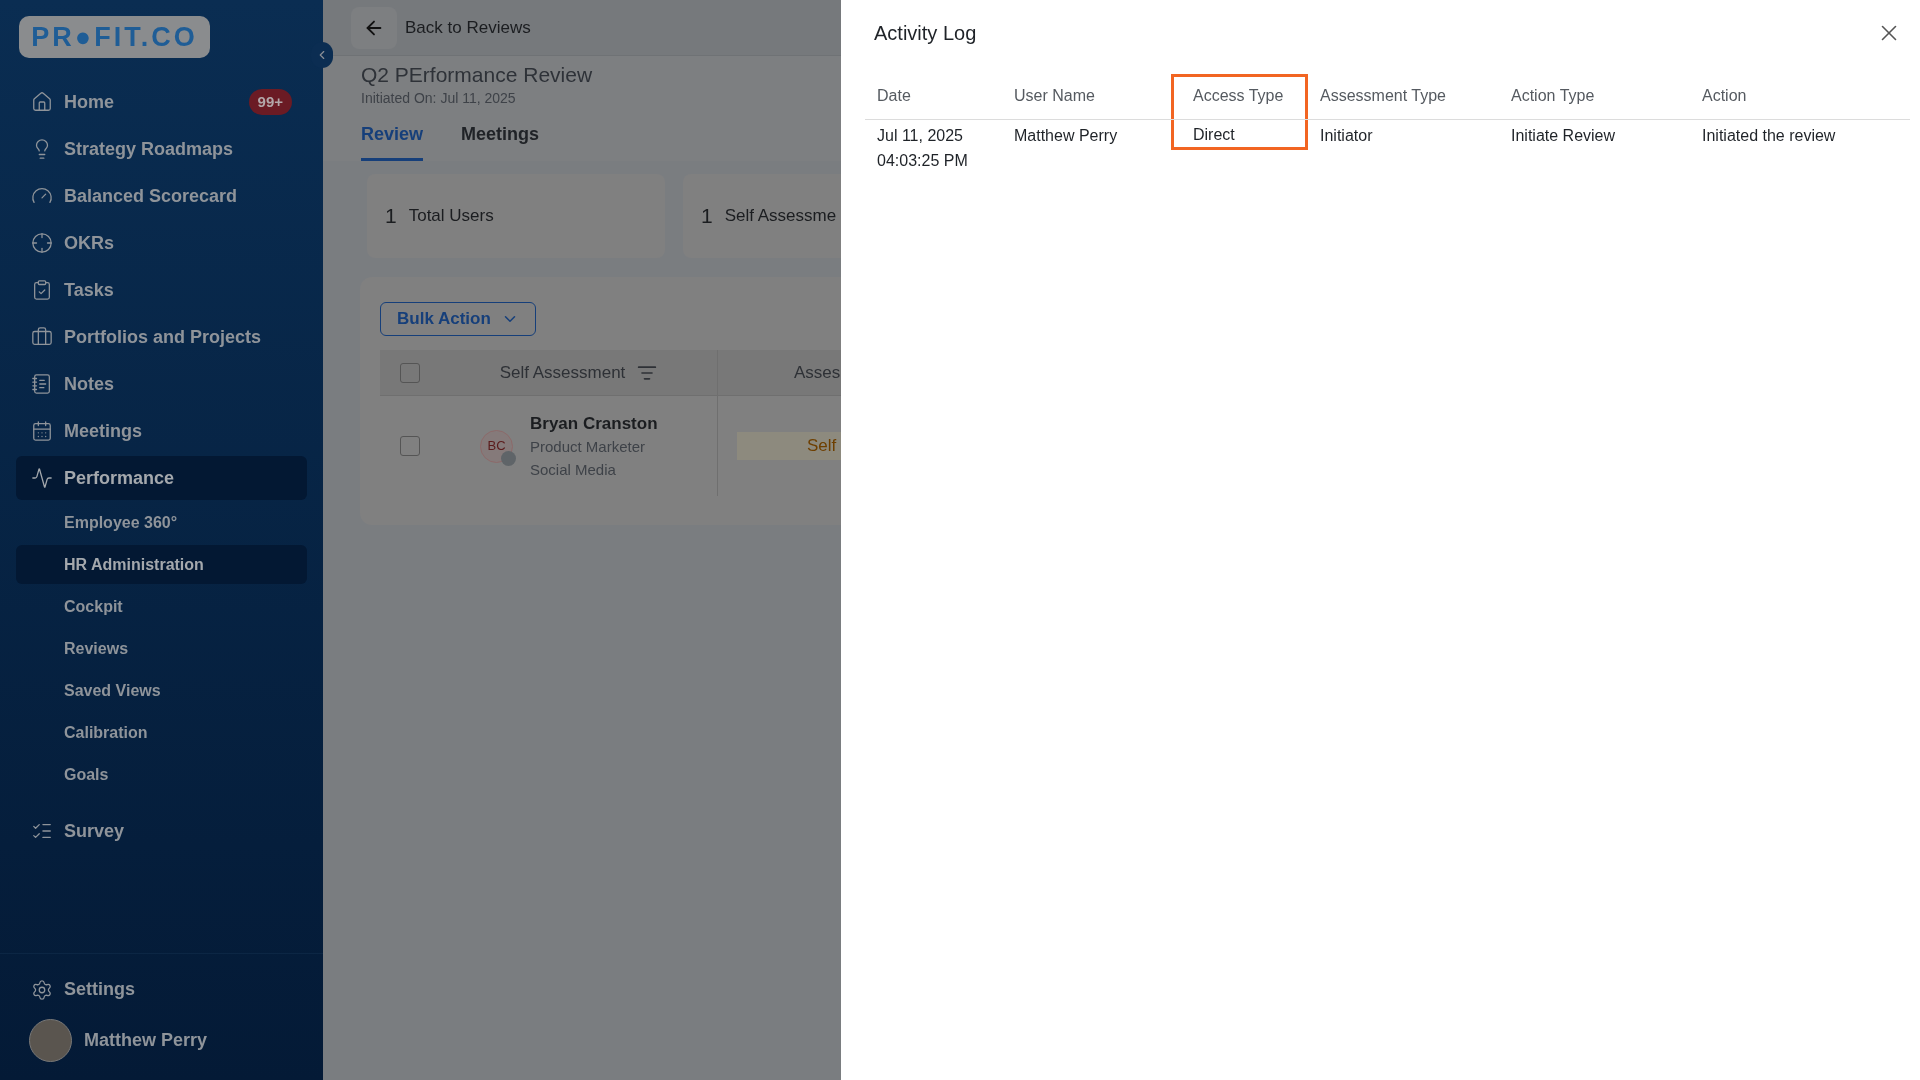 The height and width of the screenshot is (1080, 1920). Describe the element at coordinates (562, 372) in the screenshot. I see `column-label: Self Assessment` at that location.